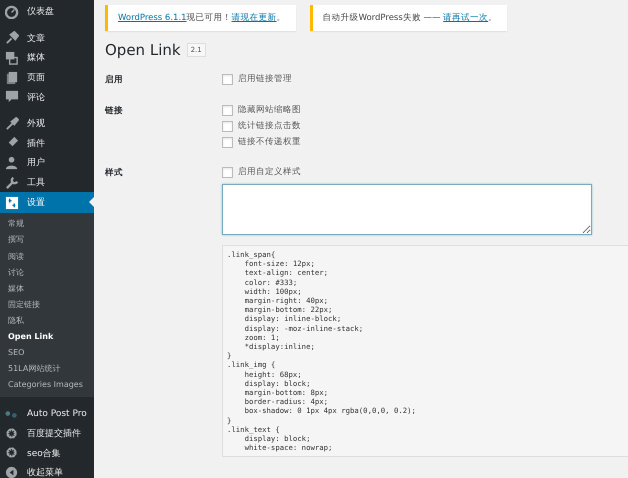 The image size is (628, 478). Describe the element at coordinates (47, 353) in the screenshot. I see `submenu-item: SEO` at that location.